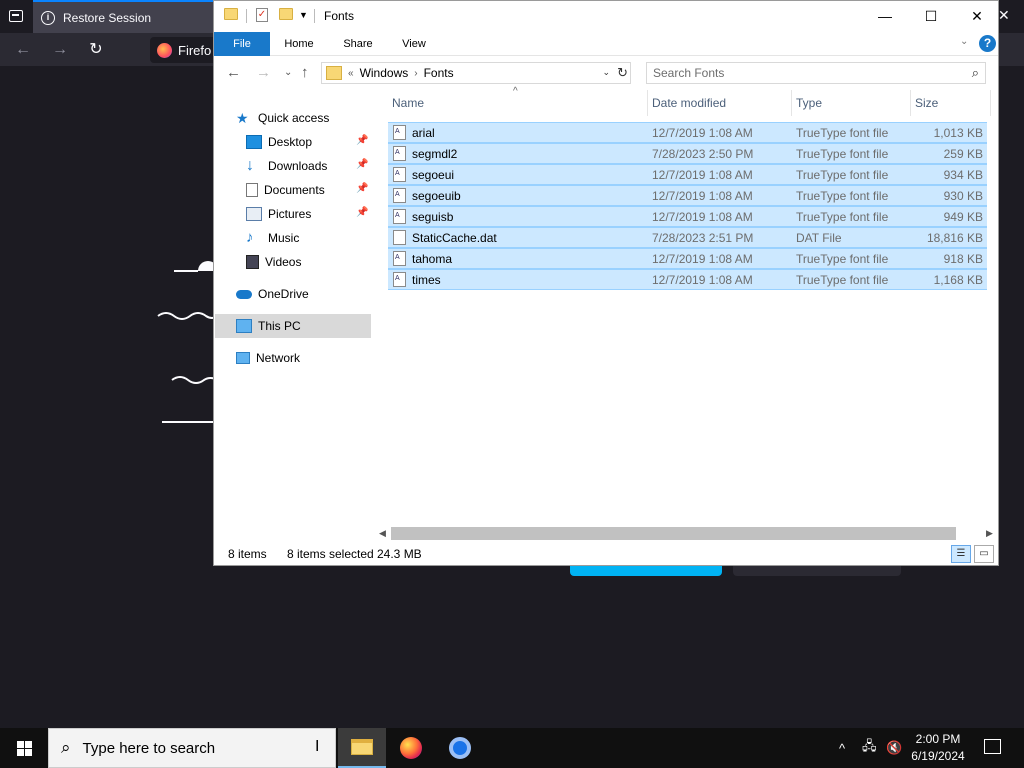 The width and height of the screenshot is (1024, 768). Describe the element at coordinates (938, 748) in the screenshot. I see `system-clock: 2:00 PM 6/19/2024` at that location.